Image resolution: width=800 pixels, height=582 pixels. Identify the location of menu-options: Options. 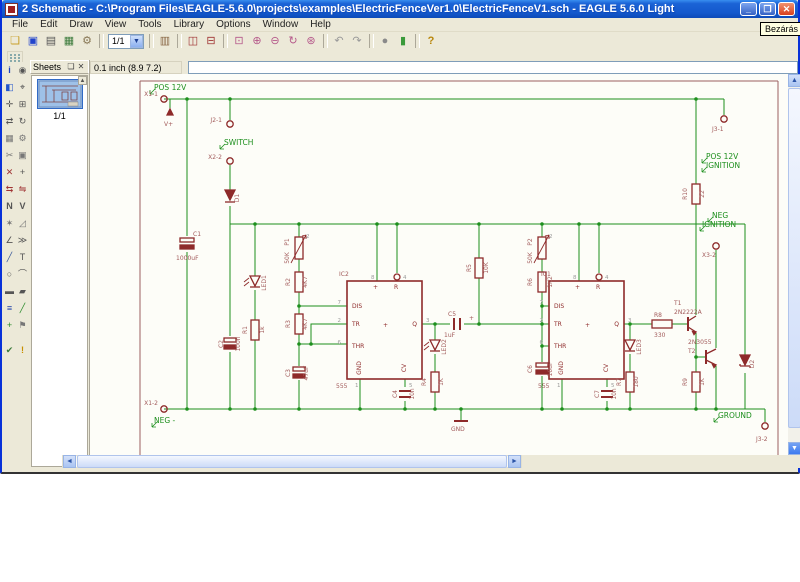
(233, 24).